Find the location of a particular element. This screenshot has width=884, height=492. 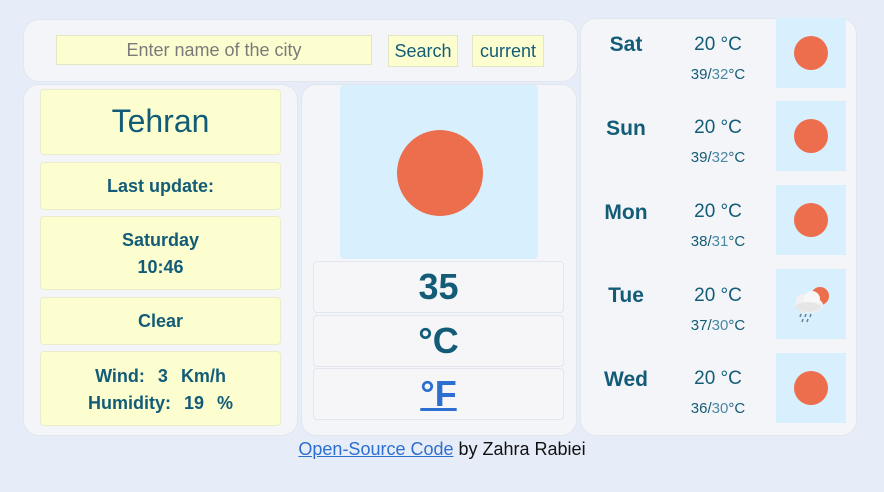

forecast-day-name: Sun is located at coordinates (626, 128).